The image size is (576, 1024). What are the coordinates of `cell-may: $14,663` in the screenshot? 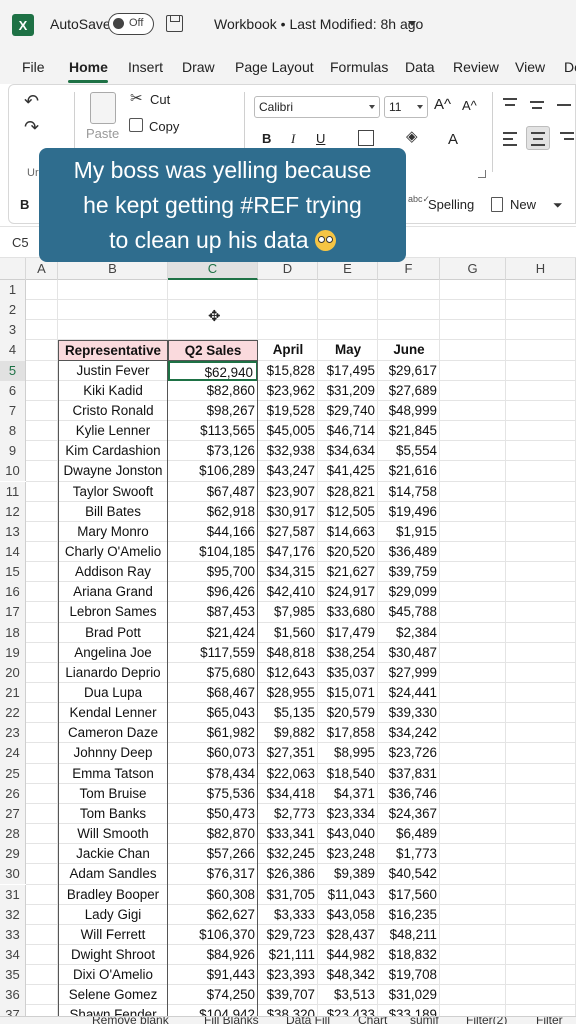 It's located at (348, 532).